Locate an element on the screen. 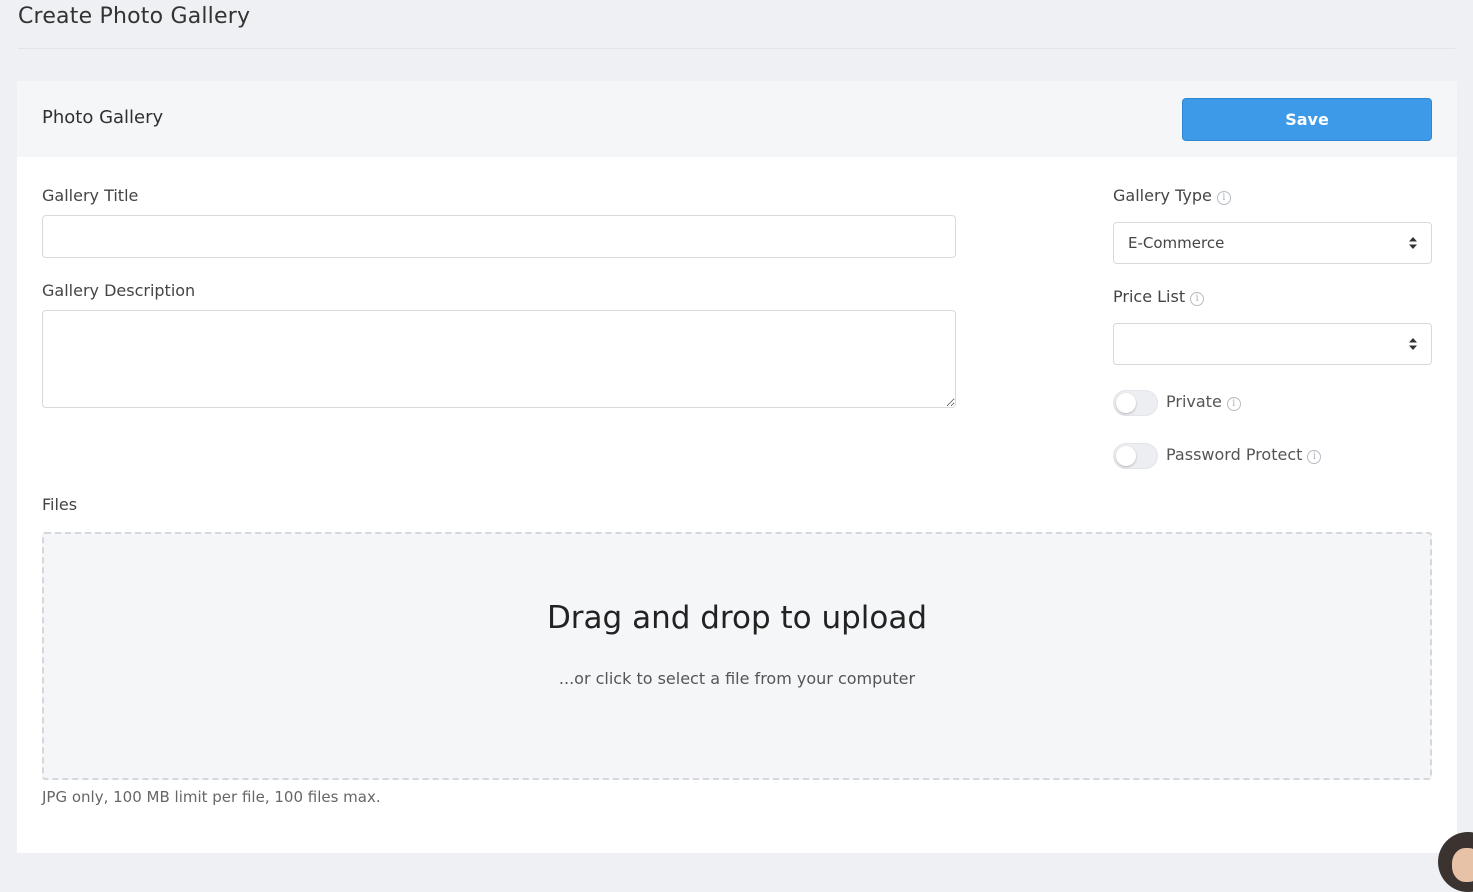  private-label: Private i is located at coordinates (1203, 401).